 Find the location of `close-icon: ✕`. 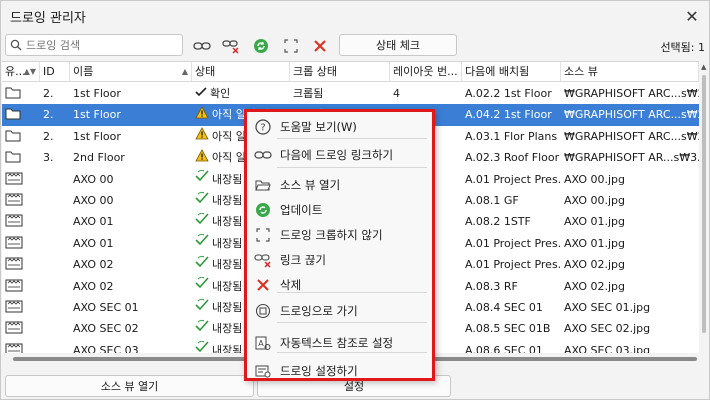

close-icon: ✕ is located at coordinates (692, 16).